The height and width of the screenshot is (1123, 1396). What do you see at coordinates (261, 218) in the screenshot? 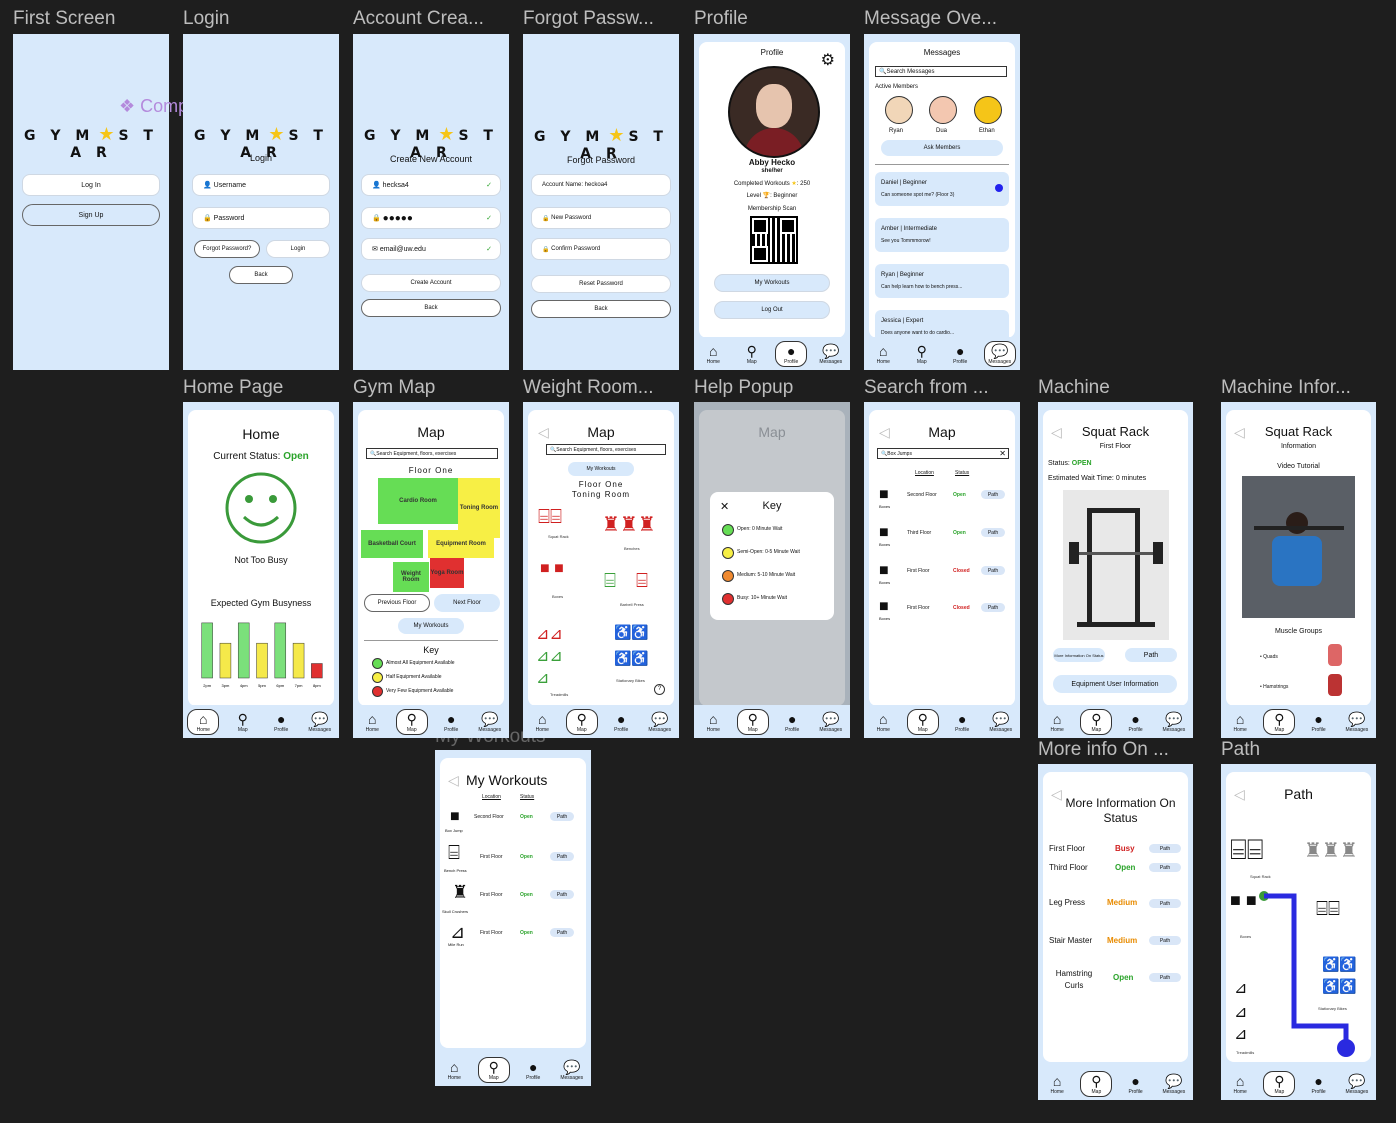
I see `password-field: 🔒 Password` at bounding box center [261, 218].